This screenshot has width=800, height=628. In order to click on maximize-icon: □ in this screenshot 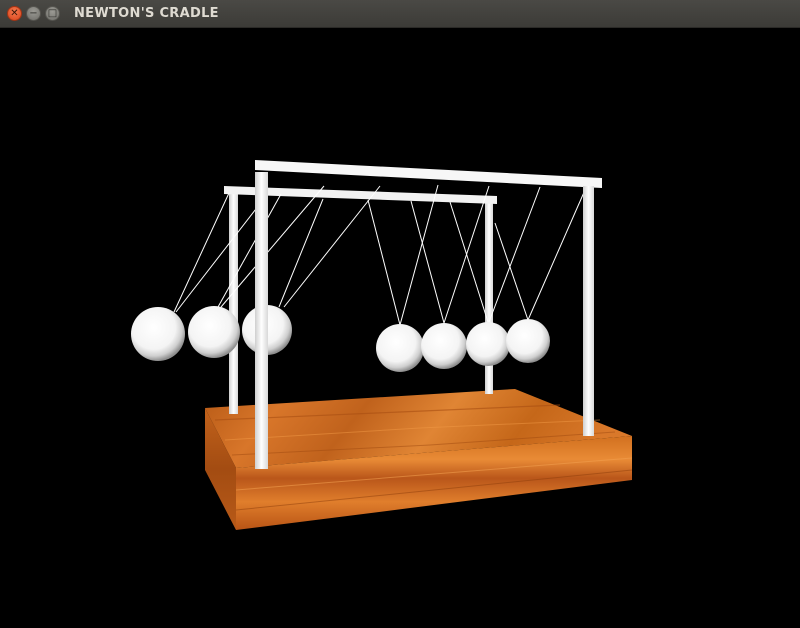, I will do `click(52, 13)`.